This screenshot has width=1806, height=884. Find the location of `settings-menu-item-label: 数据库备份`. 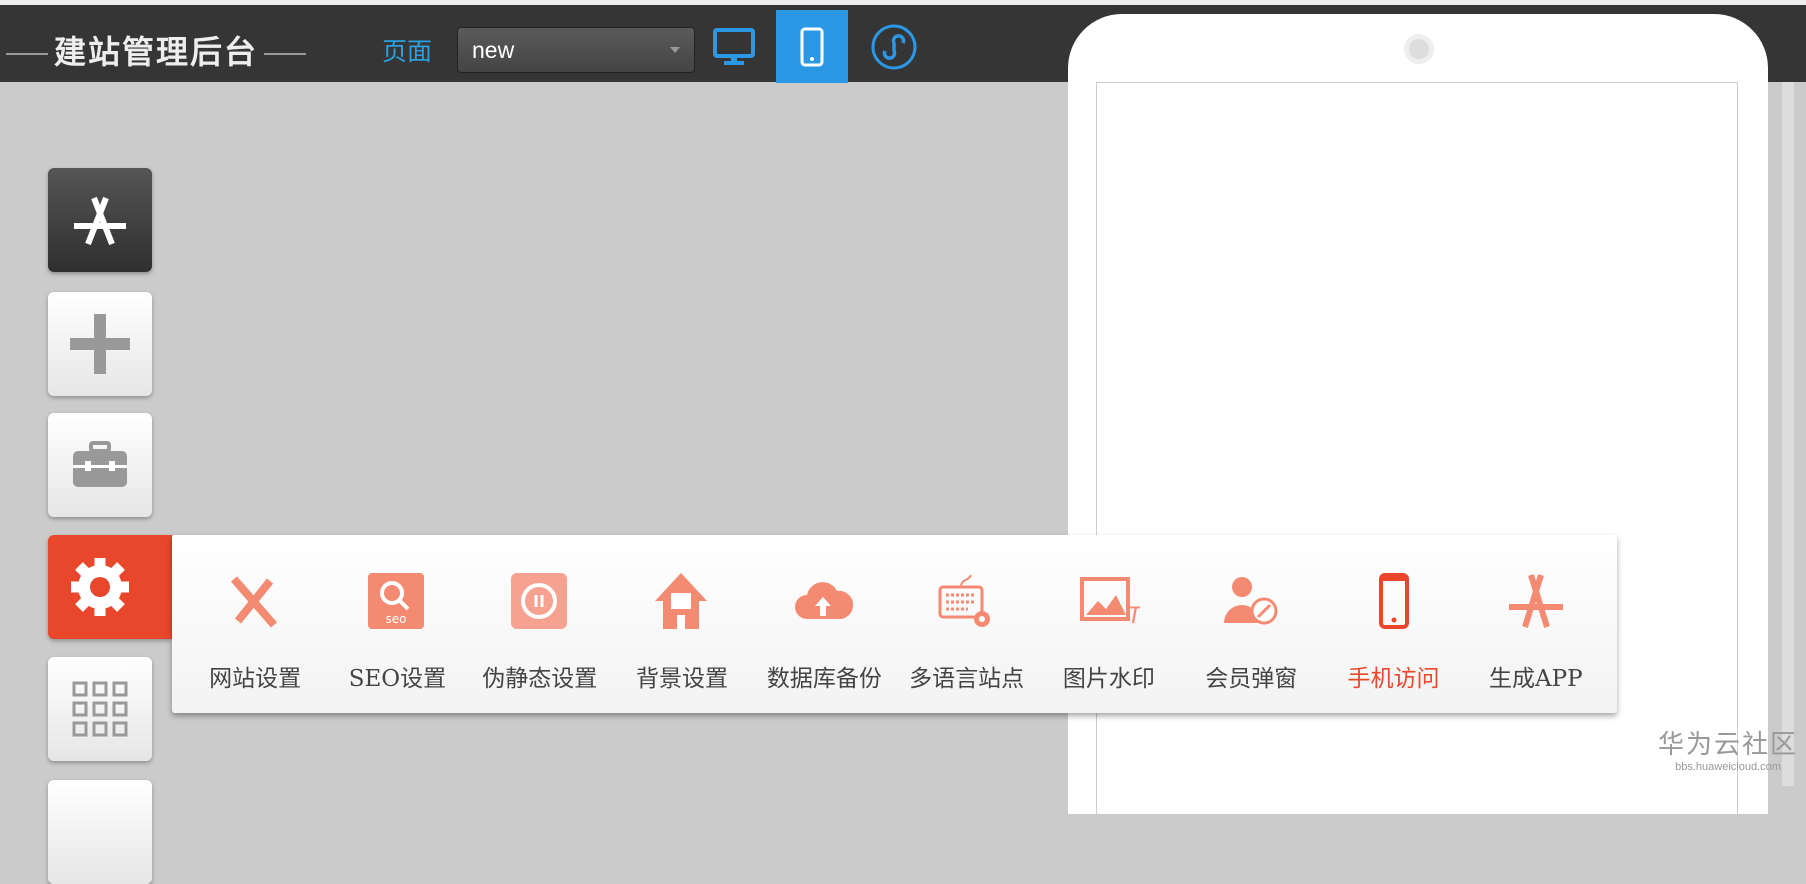

settings-menu-item-label: 数据库备份 is located at coordinates (824, 679).